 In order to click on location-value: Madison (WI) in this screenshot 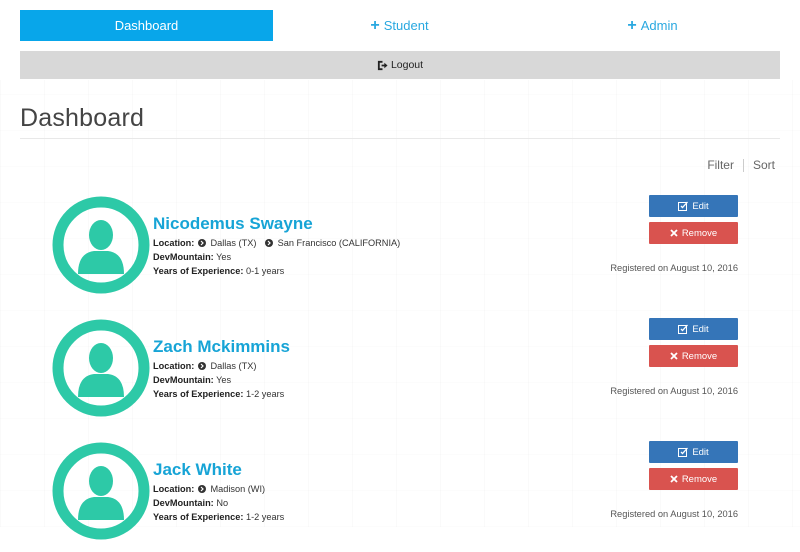, I will do `click(238, 489)`.